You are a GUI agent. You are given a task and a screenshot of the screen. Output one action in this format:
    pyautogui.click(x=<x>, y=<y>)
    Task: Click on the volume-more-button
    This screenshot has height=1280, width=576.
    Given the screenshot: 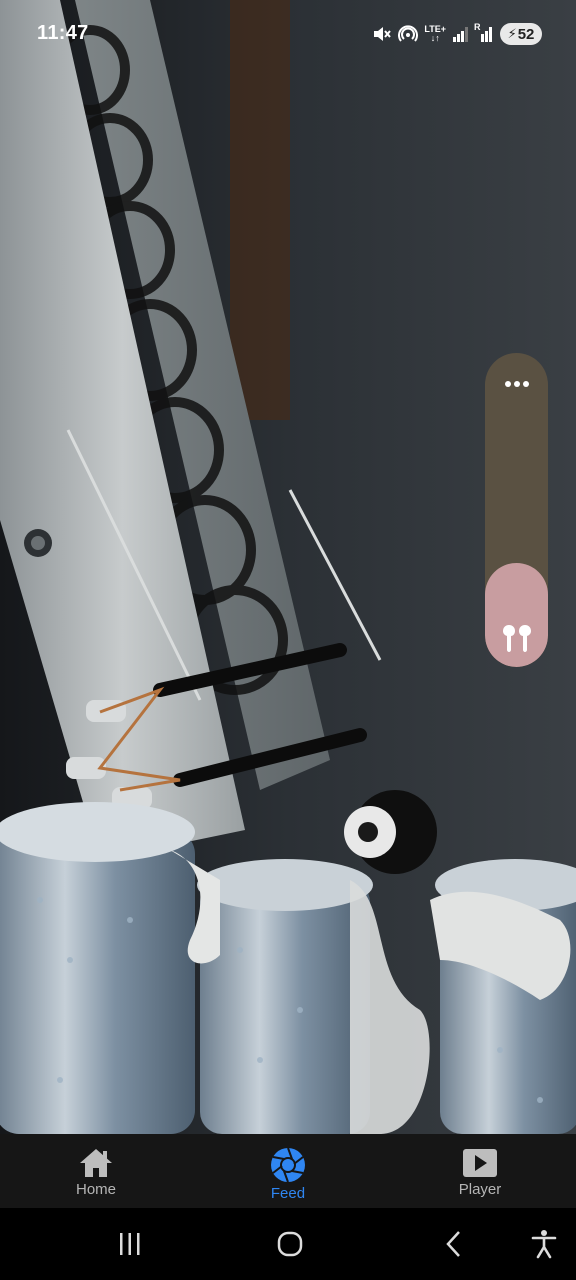 What is the action you would take?
    pyautogui.click(x=516, y=384)
    